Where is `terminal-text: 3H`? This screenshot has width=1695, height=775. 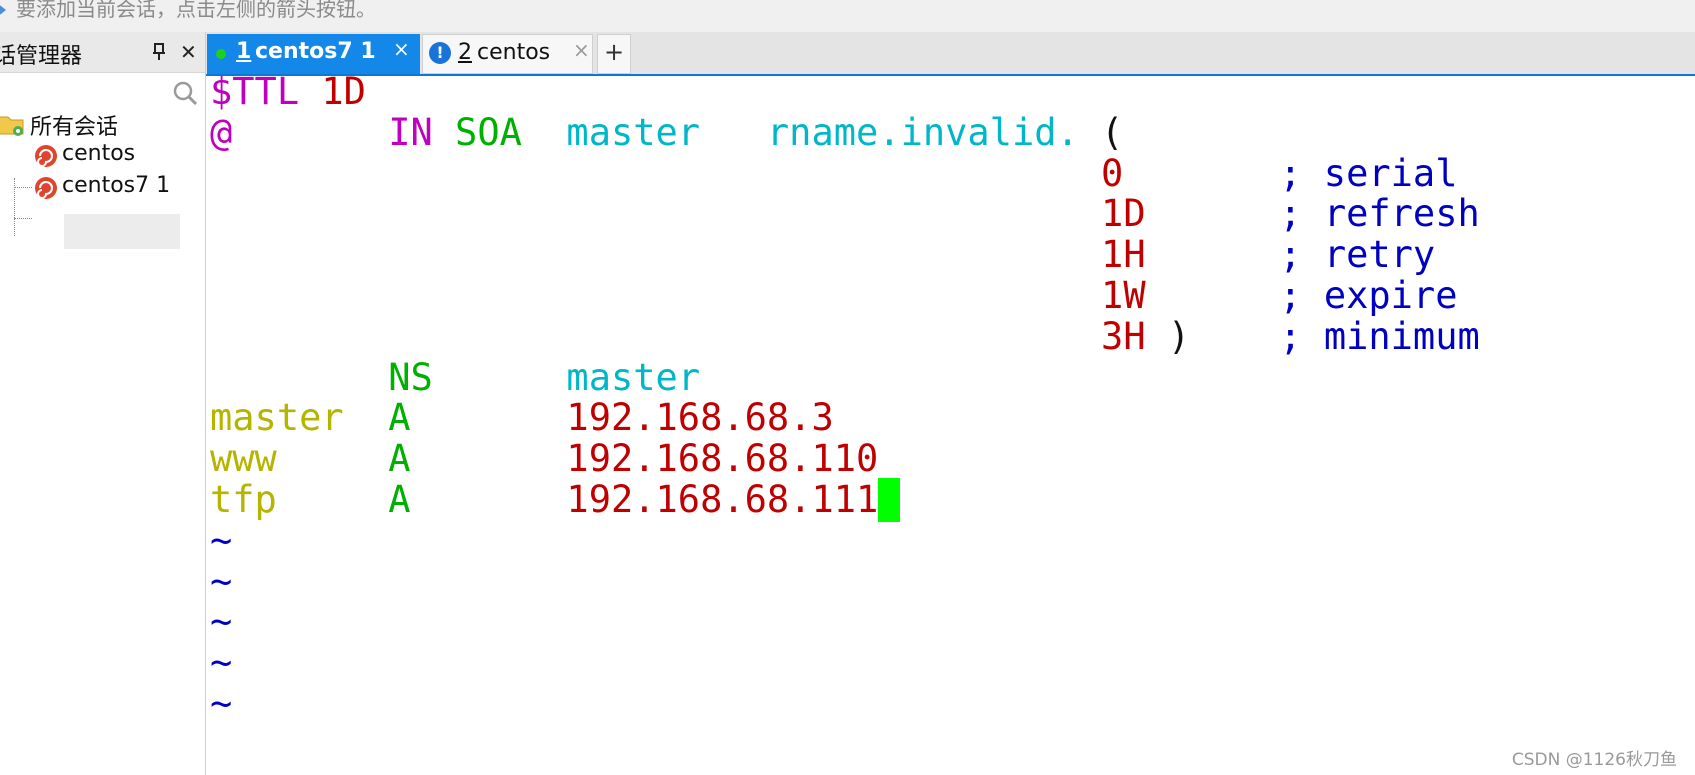
terminal-text: 3H is located at coordinates (1123, 336).